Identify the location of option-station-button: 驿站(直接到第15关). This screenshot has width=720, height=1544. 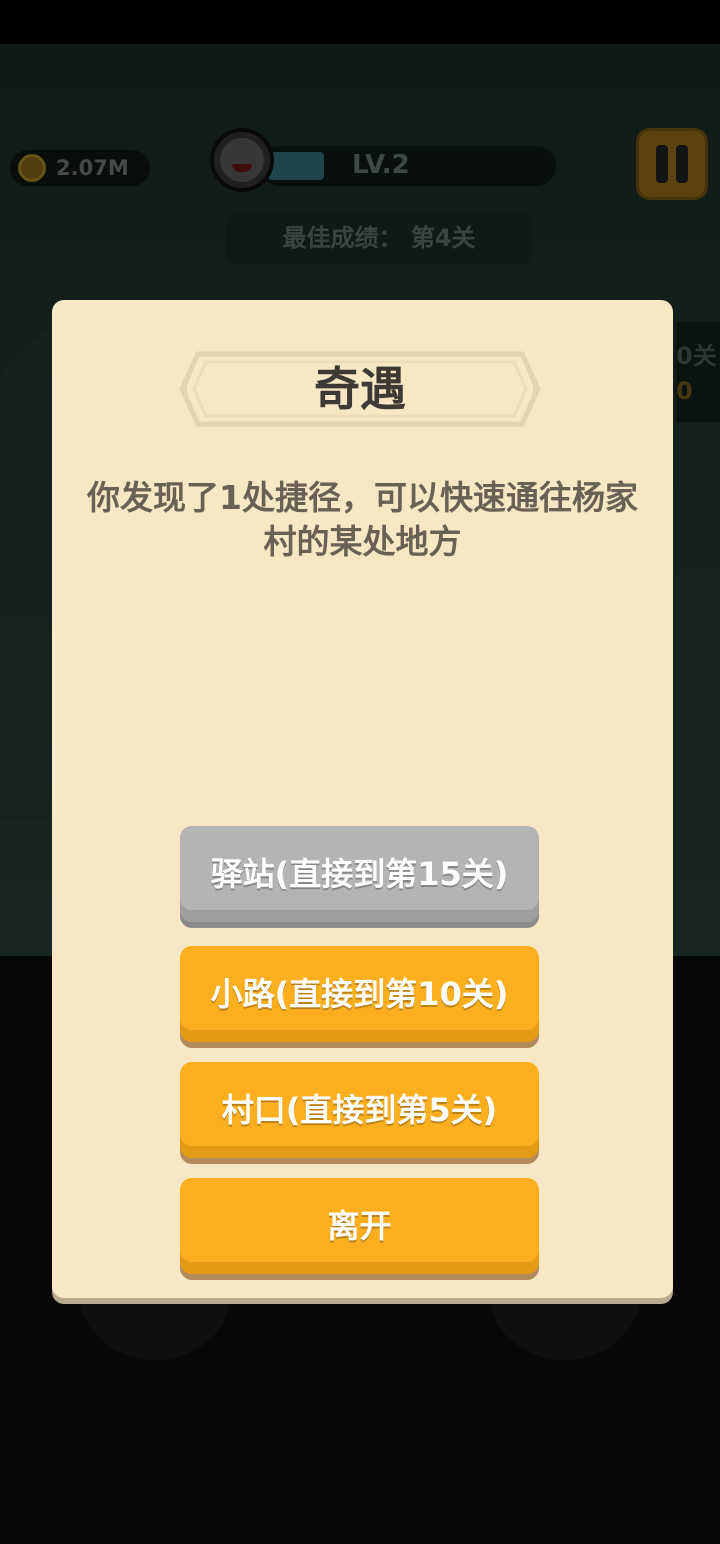
(359, 874).